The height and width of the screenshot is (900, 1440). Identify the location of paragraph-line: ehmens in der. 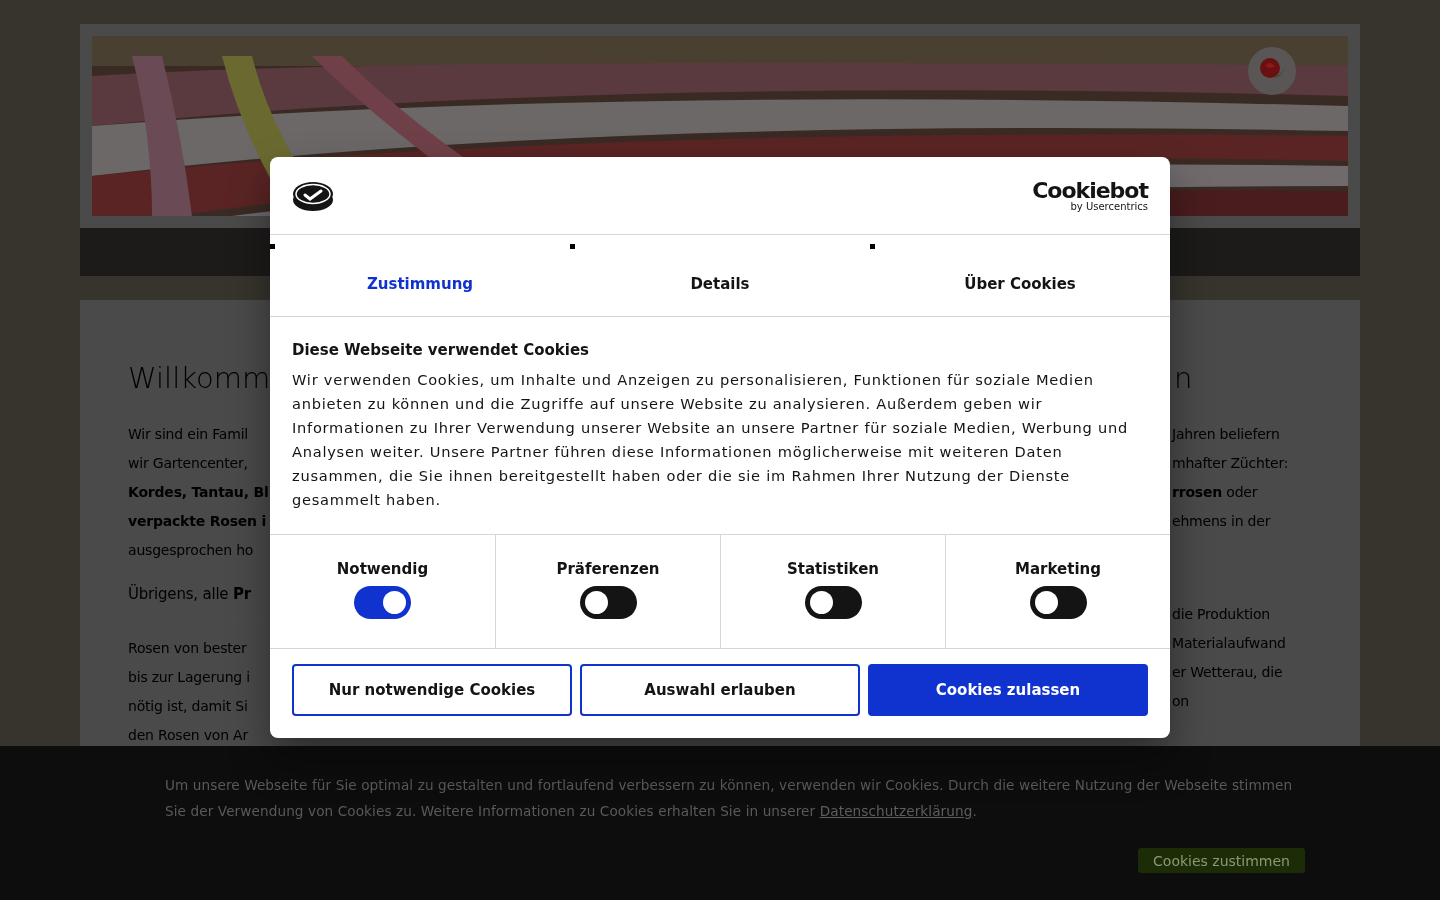
(1222, 521).